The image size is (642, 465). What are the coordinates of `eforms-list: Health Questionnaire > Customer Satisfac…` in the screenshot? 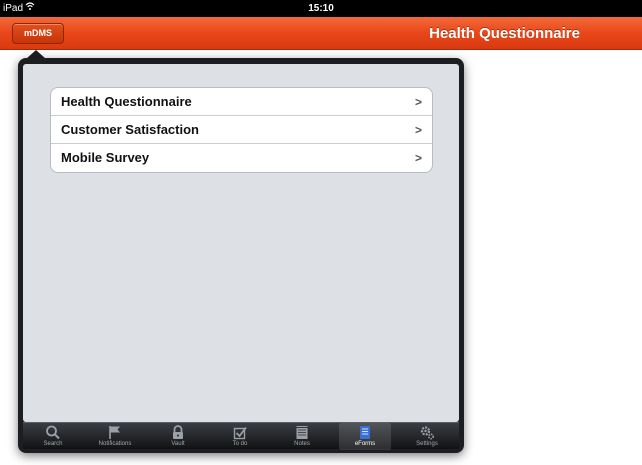 It's located at (241, 130).